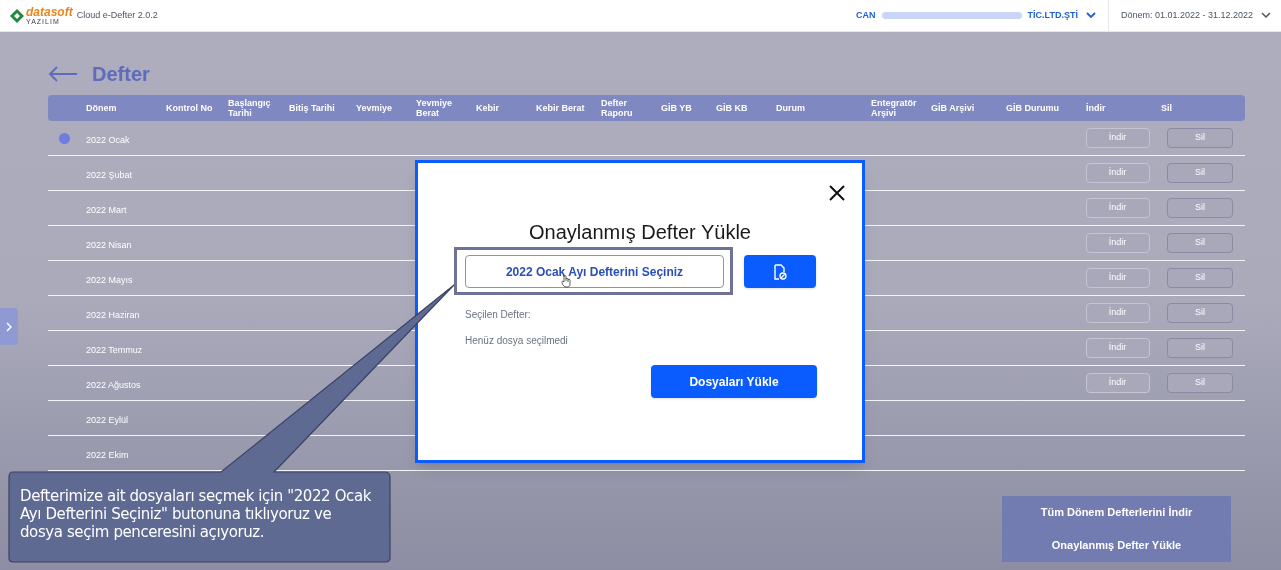  Describe the element at coordinates (107, 455) in the screenshot. I see `period-cell: 2022 Ekim` at that location.